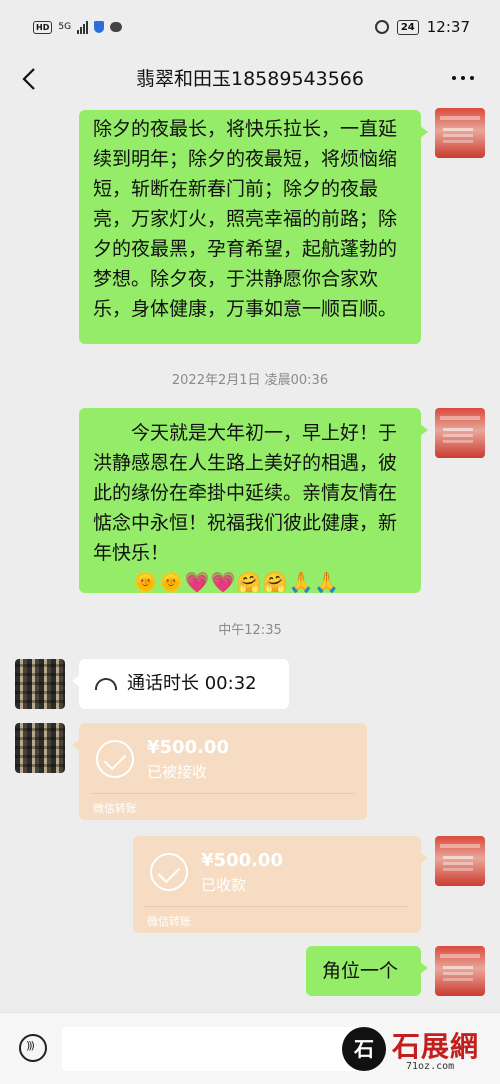  I want to click on transfer-card: ¥500.00 已收款 微信转账, so click(280, 884).